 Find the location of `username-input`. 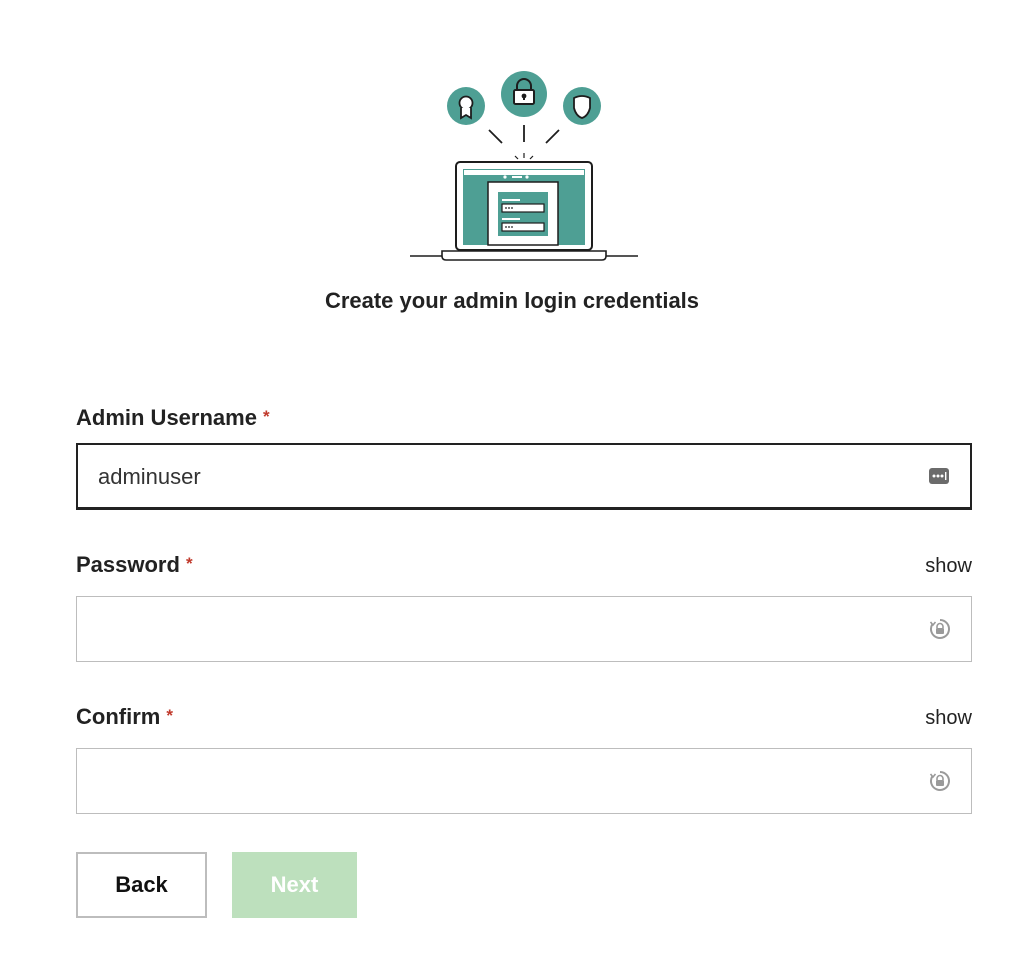

username-input is located at coordinates (508, 477).